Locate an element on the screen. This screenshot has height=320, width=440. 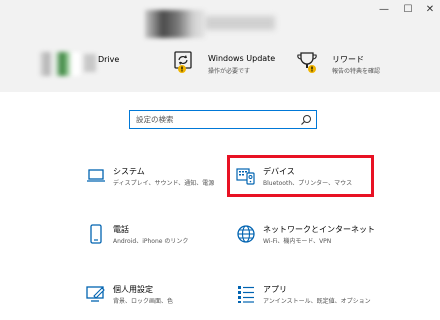
header-item-windows-update: Windows Update 操作が必要です is located at coordinates (225, 65).